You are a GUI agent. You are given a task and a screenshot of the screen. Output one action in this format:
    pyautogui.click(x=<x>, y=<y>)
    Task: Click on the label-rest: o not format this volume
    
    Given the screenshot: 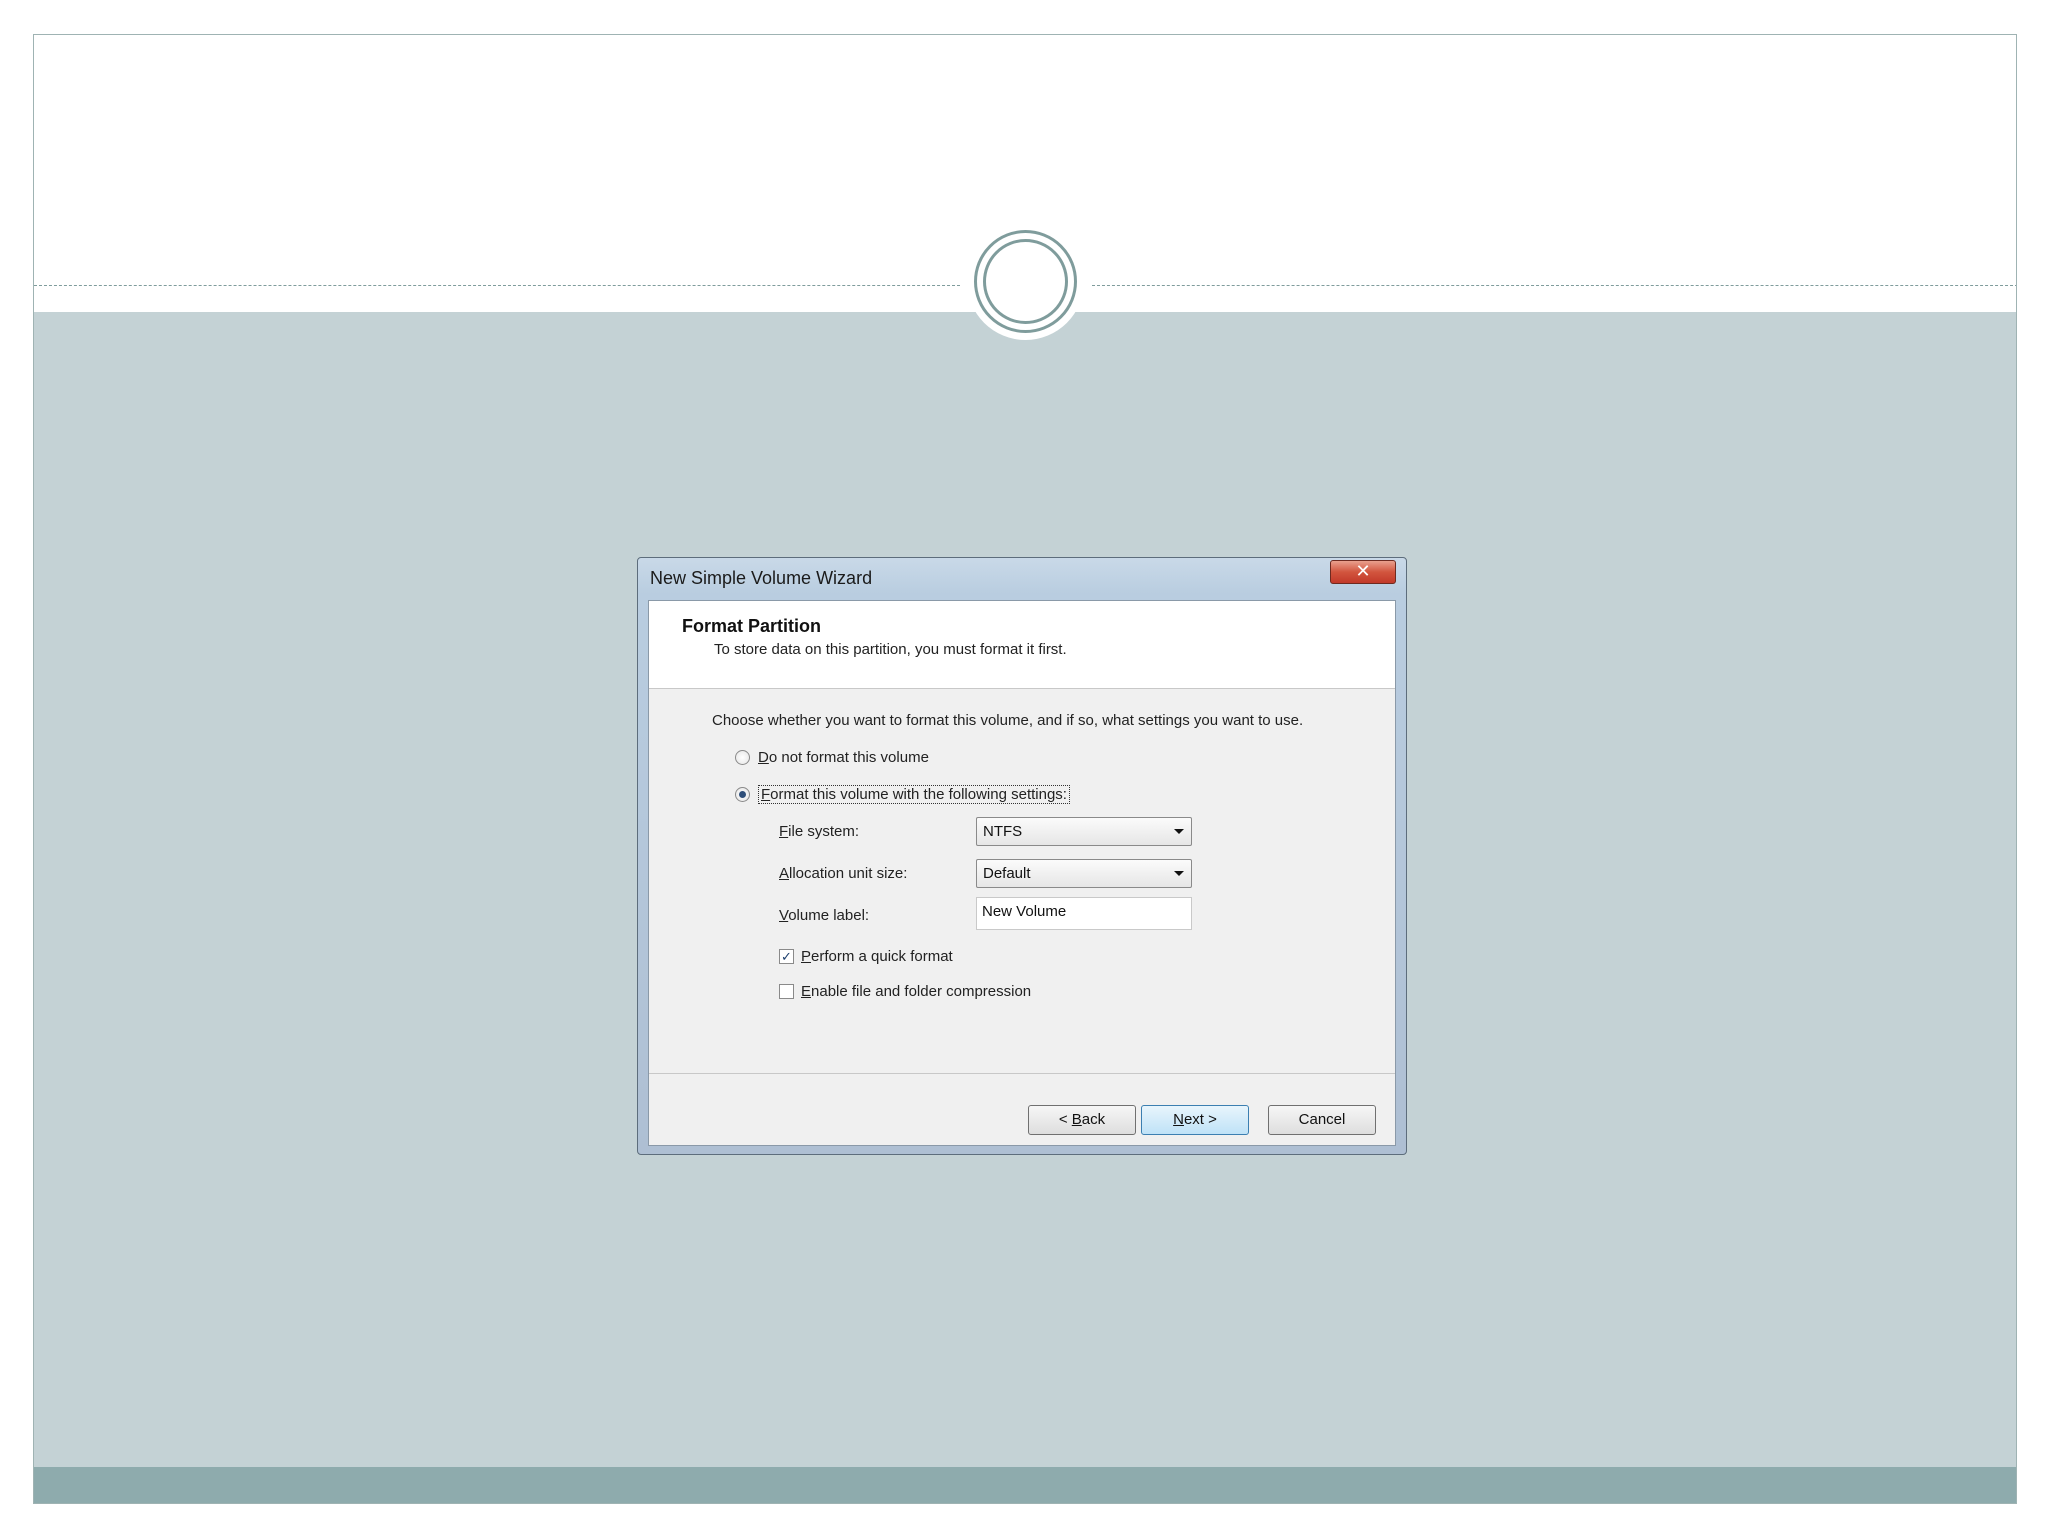 What is the action you would take?
    pyautogui.click(x=848, y=757)
    